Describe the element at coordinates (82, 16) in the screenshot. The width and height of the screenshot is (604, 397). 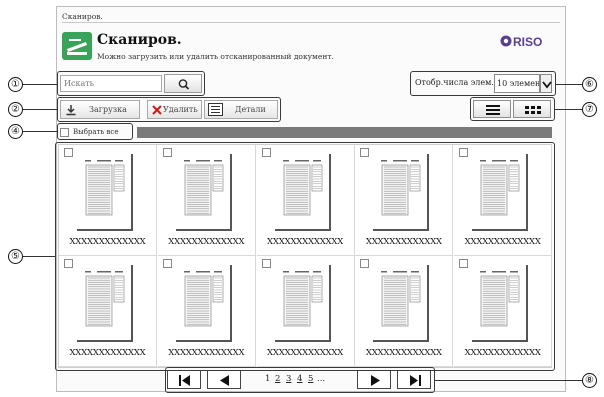
I see `breadcrumb: Сканиров.` at that location.